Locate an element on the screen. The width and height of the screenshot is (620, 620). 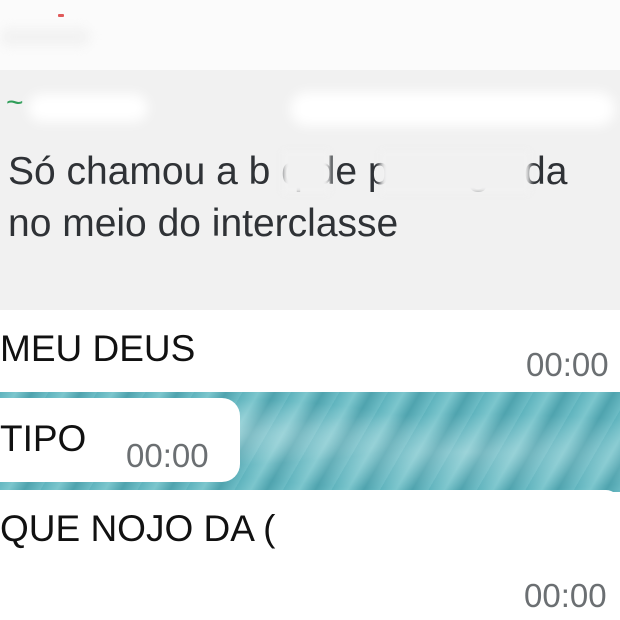
blurred-phone-number is located at coordinates (452, 109).